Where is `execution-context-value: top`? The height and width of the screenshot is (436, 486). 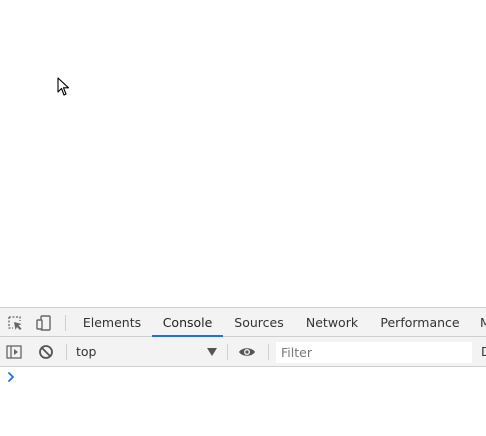
execution-context-value: top is located at coordinates (86, 351).